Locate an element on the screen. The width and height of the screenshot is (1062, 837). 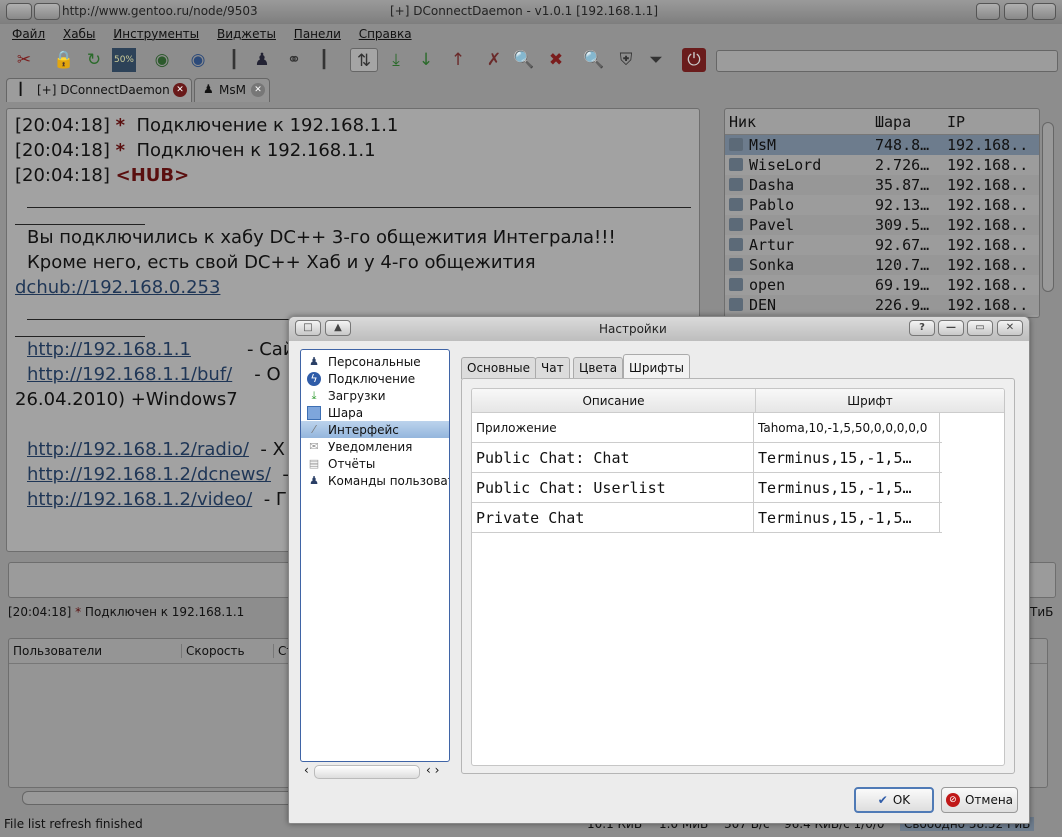
cancel-icon: ⊘ is located at coordinates (952, 800).